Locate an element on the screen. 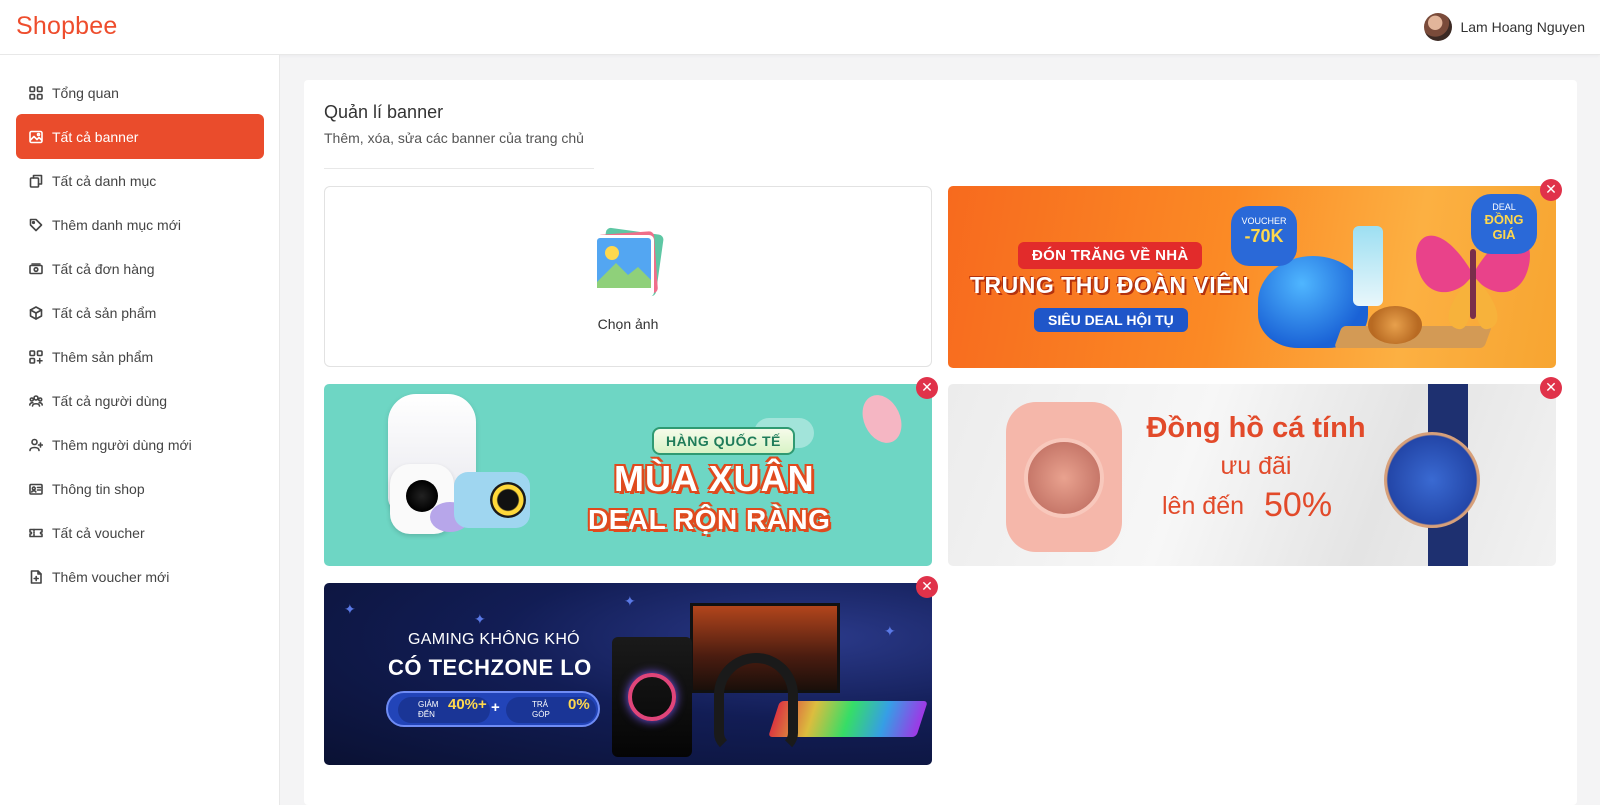 This screenshot has height=805, width=1600. sidebar-item-label: Tất cả banner is located at coordinates (95, 136).